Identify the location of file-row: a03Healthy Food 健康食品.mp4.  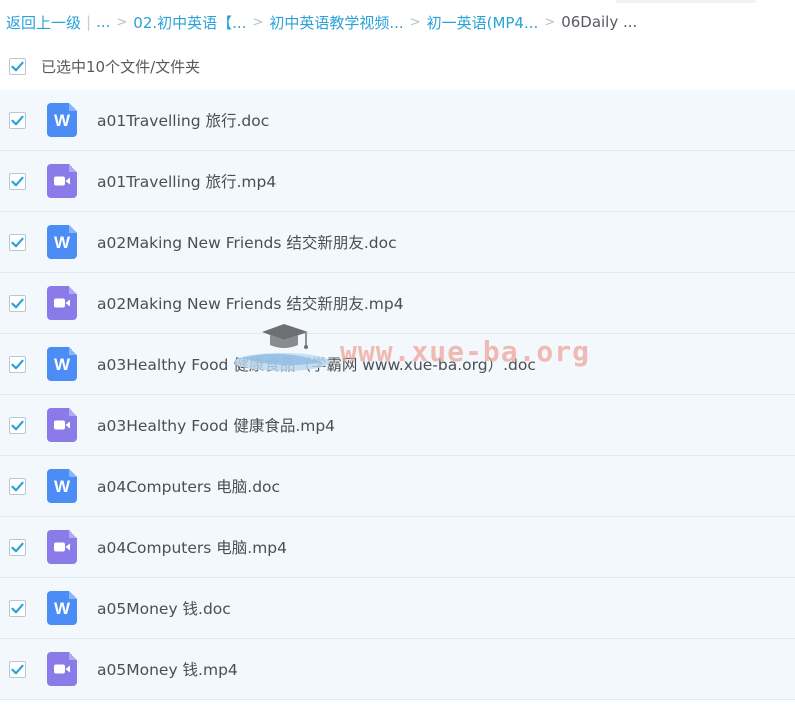
(397, 425).